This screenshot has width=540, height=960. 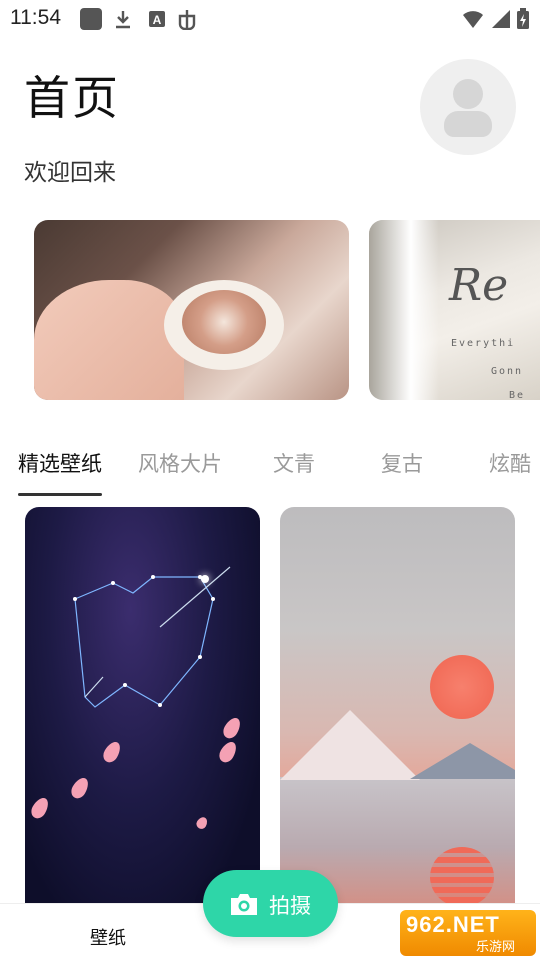 What do you see at coordinates (483, 343) in the screenshot?
I see `banner-caption-line: Everythi` at bounding box center [483, 343].